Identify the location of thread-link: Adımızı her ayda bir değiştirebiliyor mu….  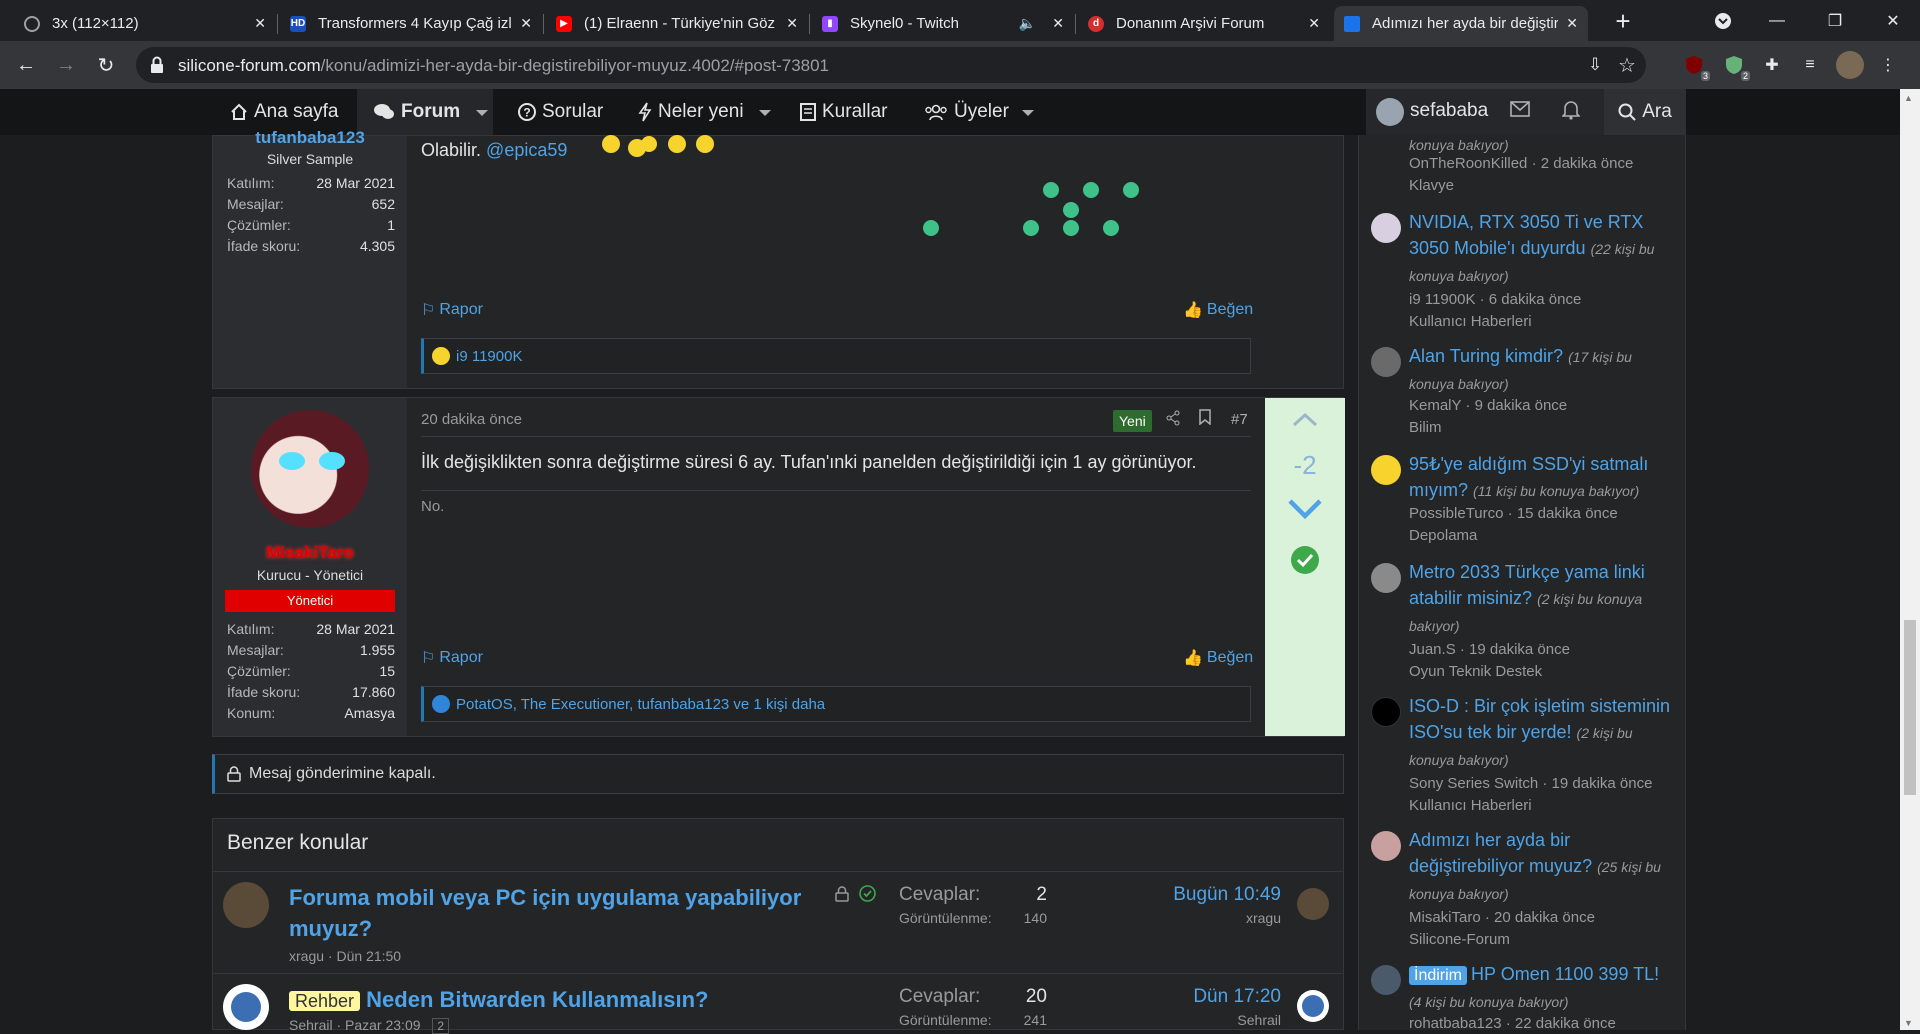
(1500, 853).